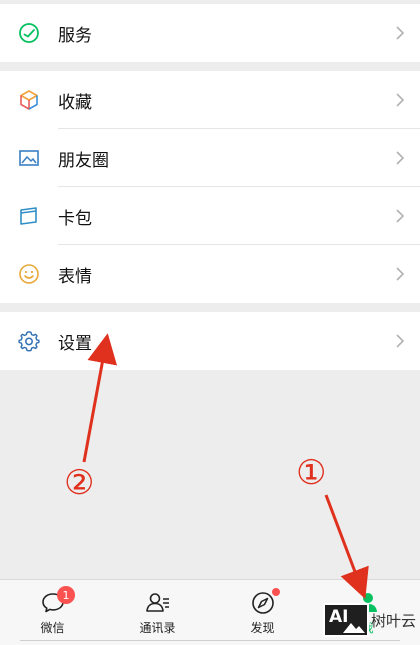 This screenshot has width=420, height=645. I want to click on gear-icon, so click(29, 341).